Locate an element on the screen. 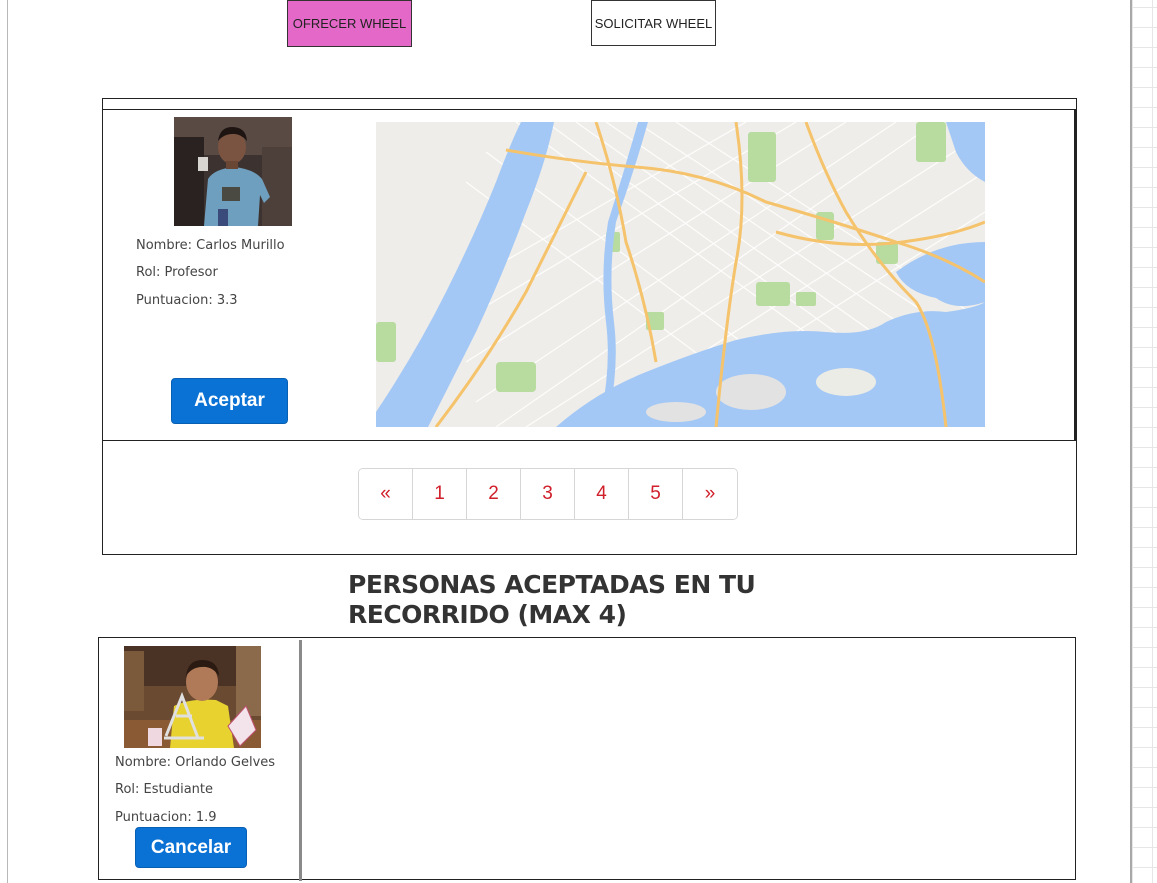 This screenshot has height=883, width=1157. passenger-name: Nombre: Orlando Gelves is located at coordinates (195, 762).